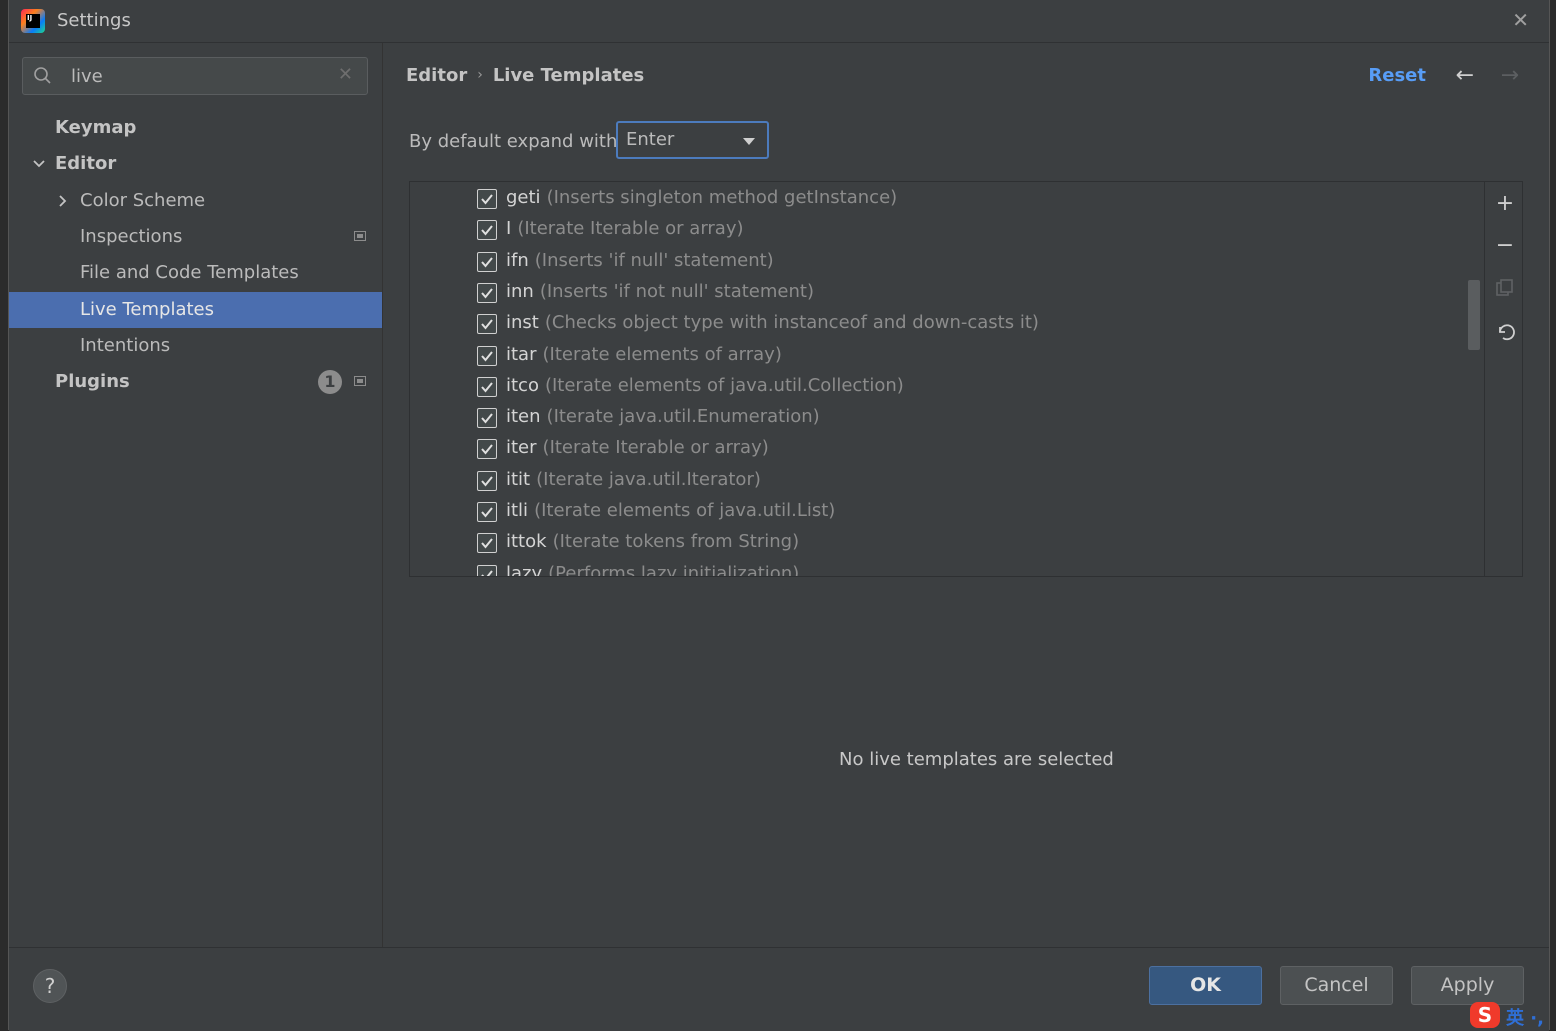 The width and height of the screenshot is (1556, 1031). Describe the element at coordinates (692, 140) in the screenshot. I see `expand-with-dropdown: Enter` at that location.